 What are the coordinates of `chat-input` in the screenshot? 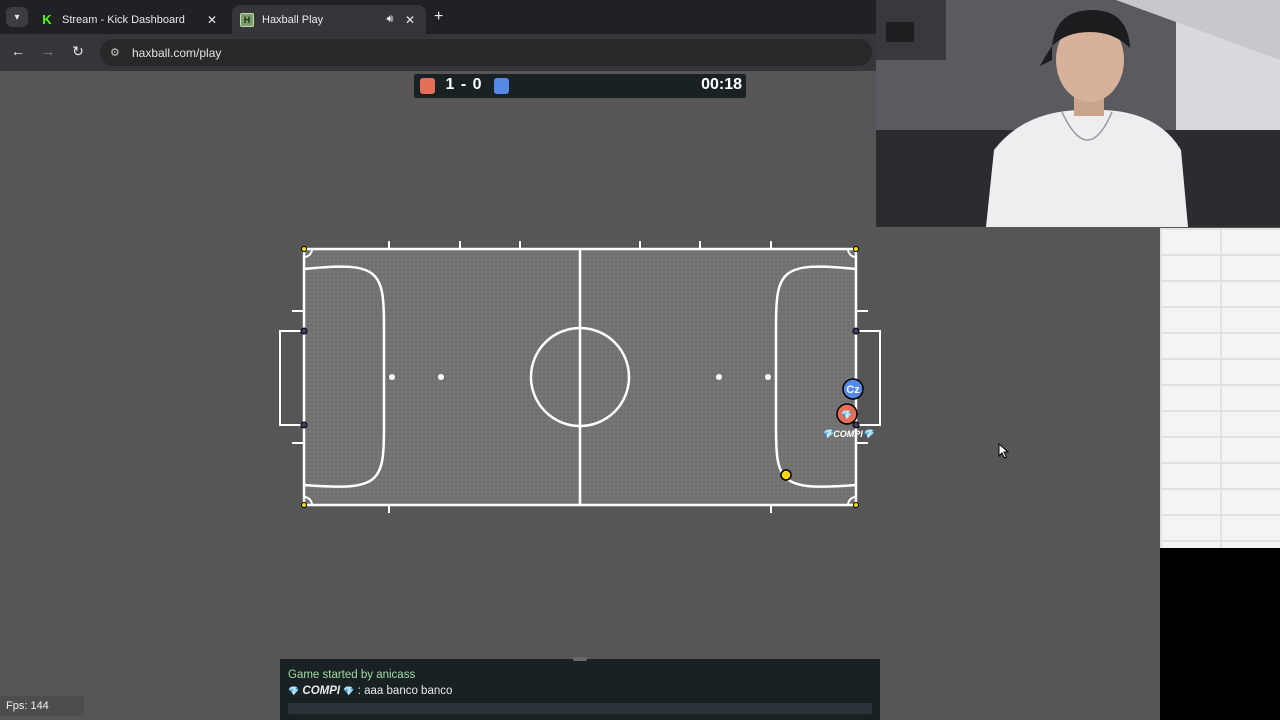 It's located at (580, 708).